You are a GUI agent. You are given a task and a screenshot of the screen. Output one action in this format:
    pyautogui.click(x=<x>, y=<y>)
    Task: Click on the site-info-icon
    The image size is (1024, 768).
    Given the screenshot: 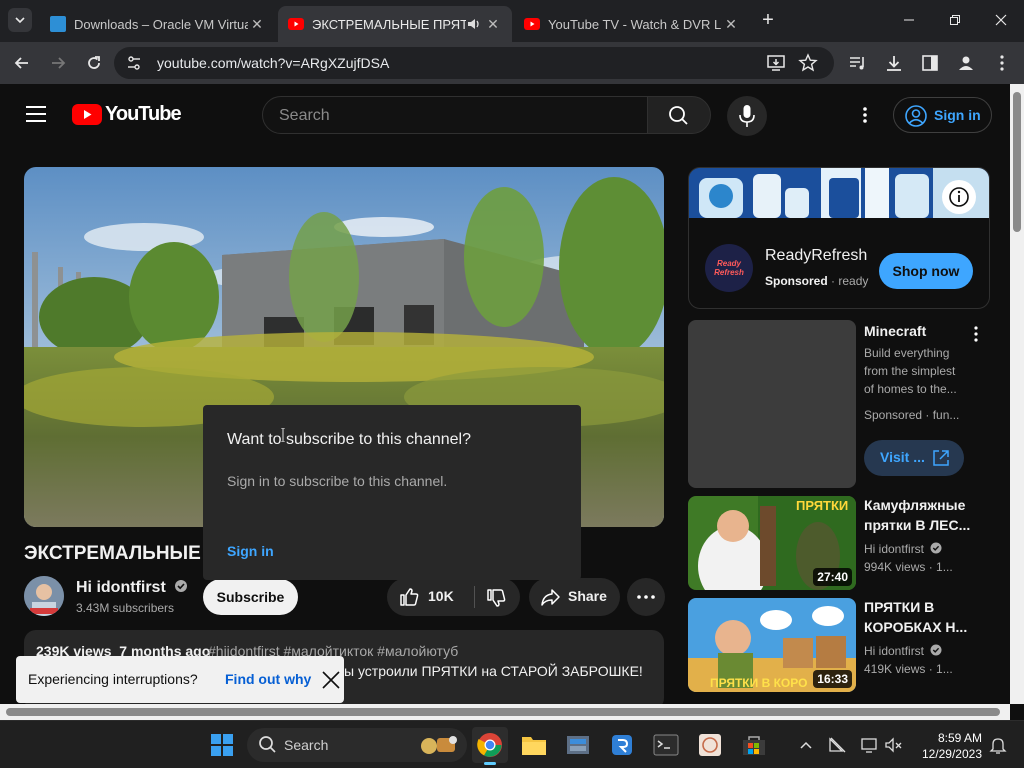 What is the action you would take?
    pyautogui.click(x=134, y=63)
    